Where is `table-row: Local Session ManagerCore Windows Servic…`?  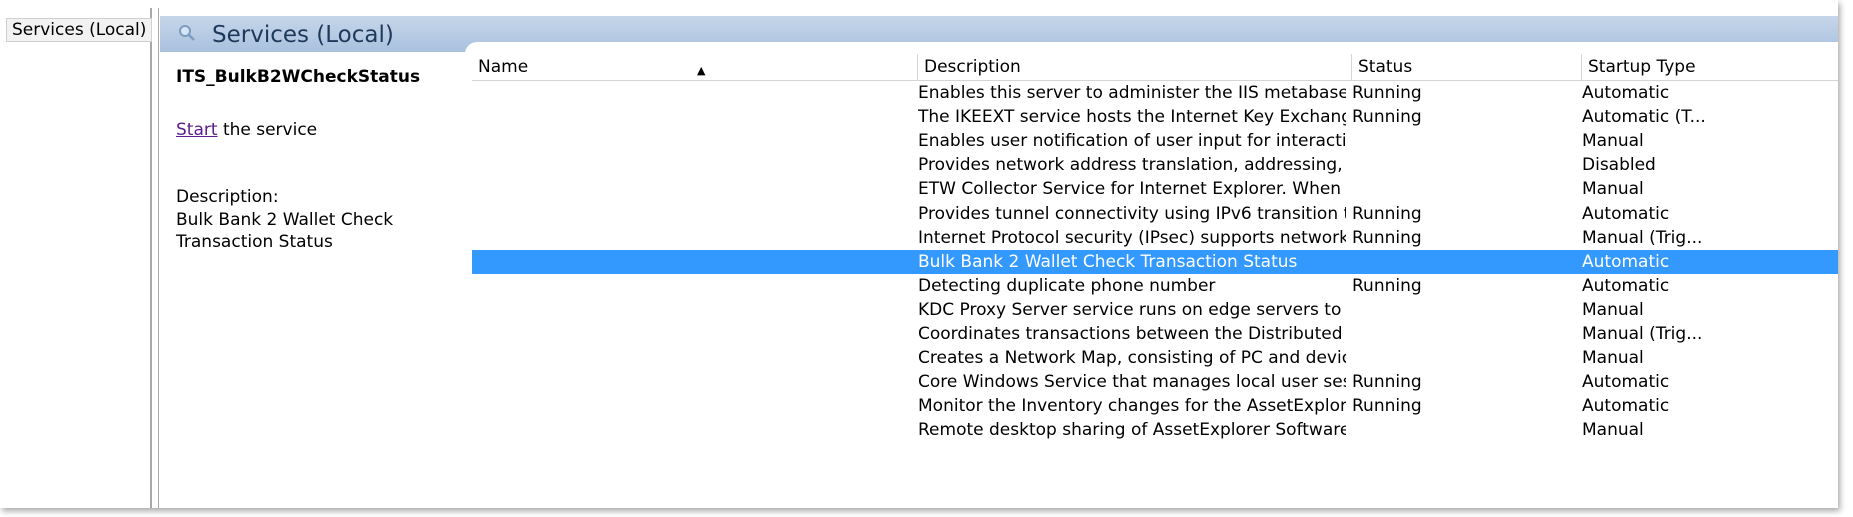 table-row: Local Session ManagerCore Windows Servic… is located at coordinates (1155, 382).